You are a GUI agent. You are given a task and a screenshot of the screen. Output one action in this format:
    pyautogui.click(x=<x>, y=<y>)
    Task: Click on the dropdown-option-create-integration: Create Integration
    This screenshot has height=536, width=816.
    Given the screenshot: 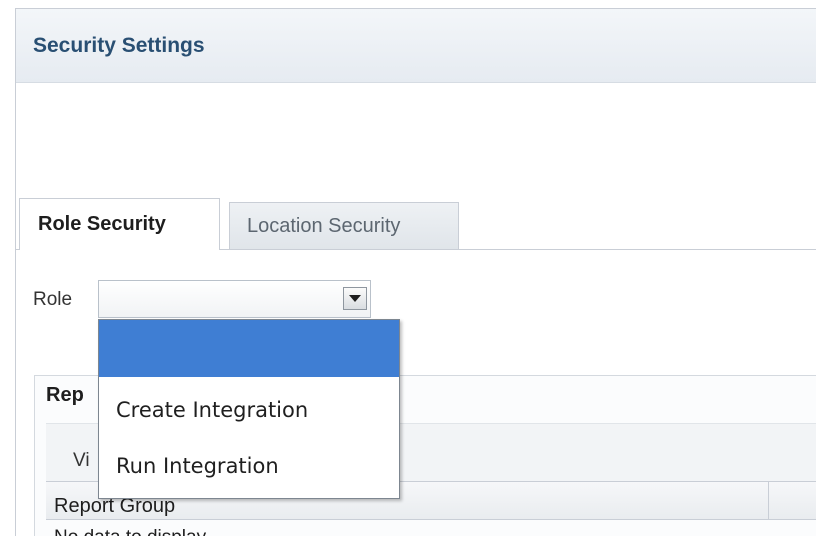 What is the action you would take?
    pyautogui.click(x=249, y=410)
    